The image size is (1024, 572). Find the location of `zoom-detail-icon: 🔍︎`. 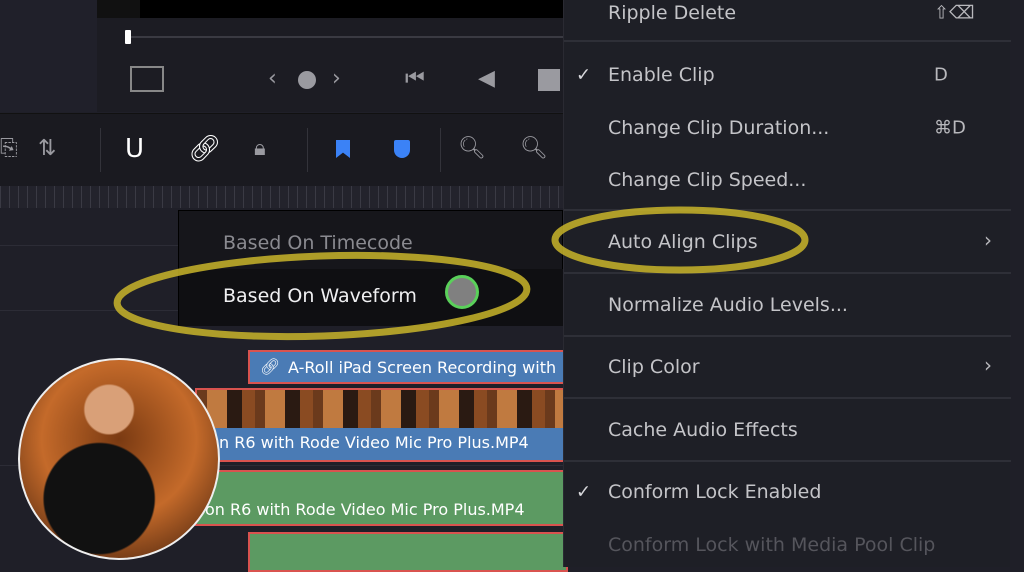

zoom-detail-icon: 🔍︎ is located at coordinates (534, 148).